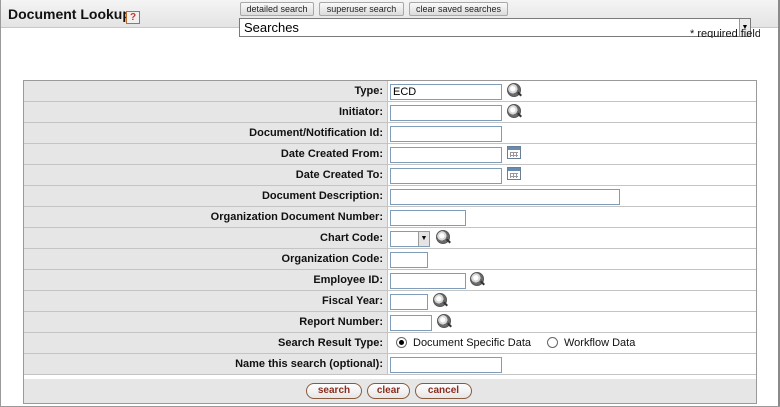 The width and height of the screenshot is (780, 407). Describe the element at coordinates (206, 196) in the screenshot. I see `label-cell: Document Description:` at that location.